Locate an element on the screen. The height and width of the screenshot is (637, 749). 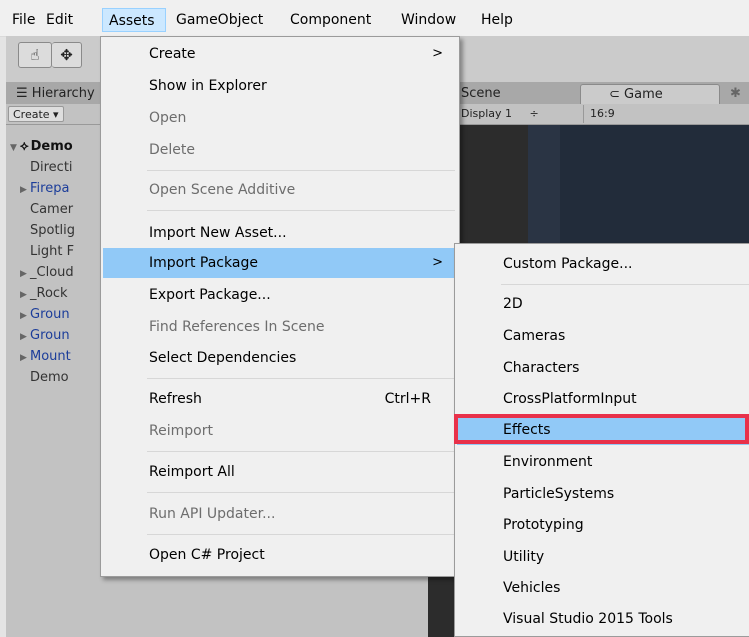
hand-icon: ☝ is located at coordinates (35, 55).